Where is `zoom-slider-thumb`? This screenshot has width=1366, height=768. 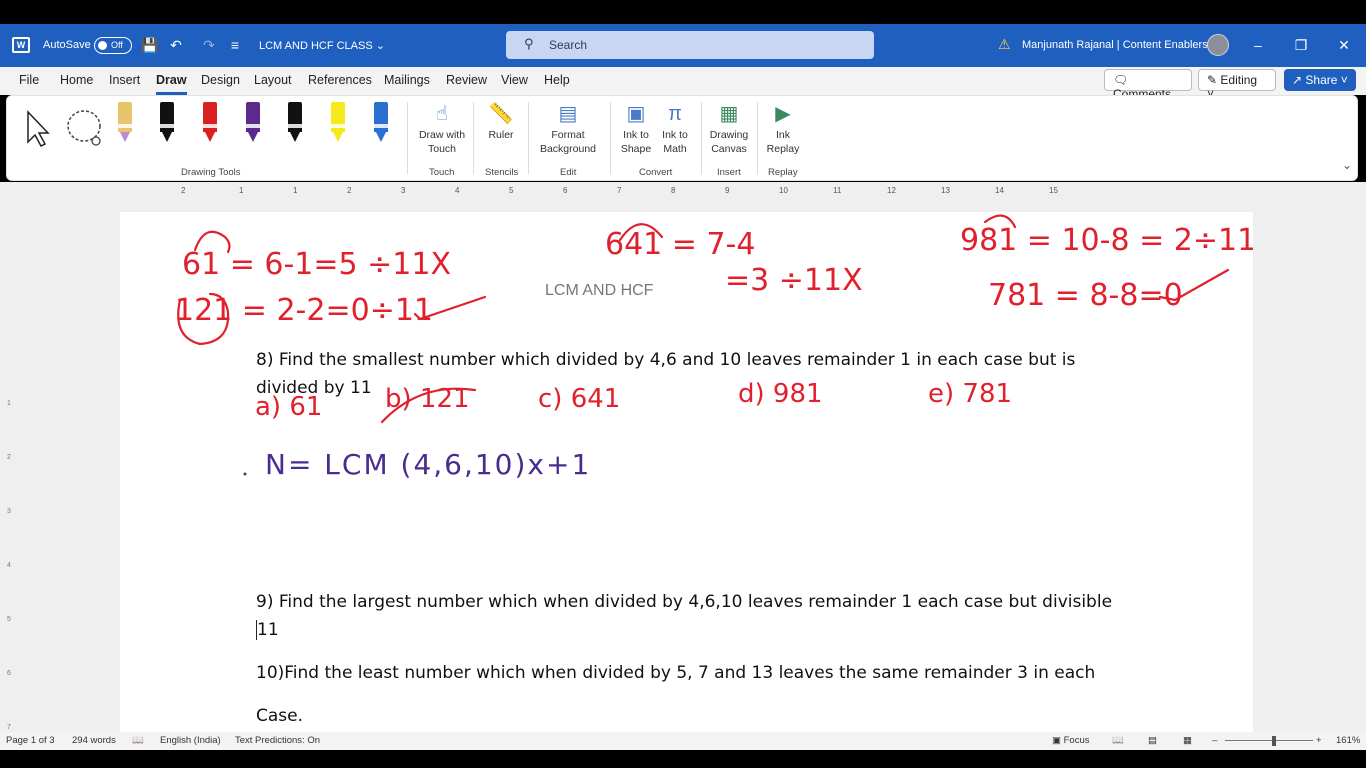
zoom-slider-thumb is located at coordinates (1274, 741).